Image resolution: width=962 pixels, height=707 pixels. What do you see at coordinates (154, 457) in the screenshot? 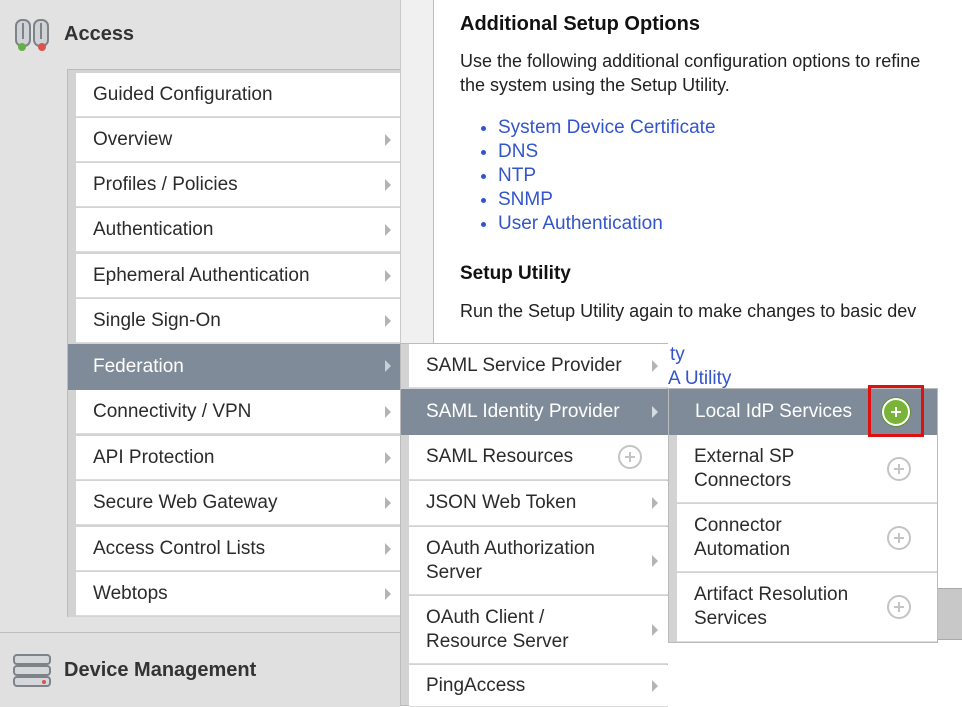
I see `menu-item-label: API Protection` at bounding box center [154, 457].